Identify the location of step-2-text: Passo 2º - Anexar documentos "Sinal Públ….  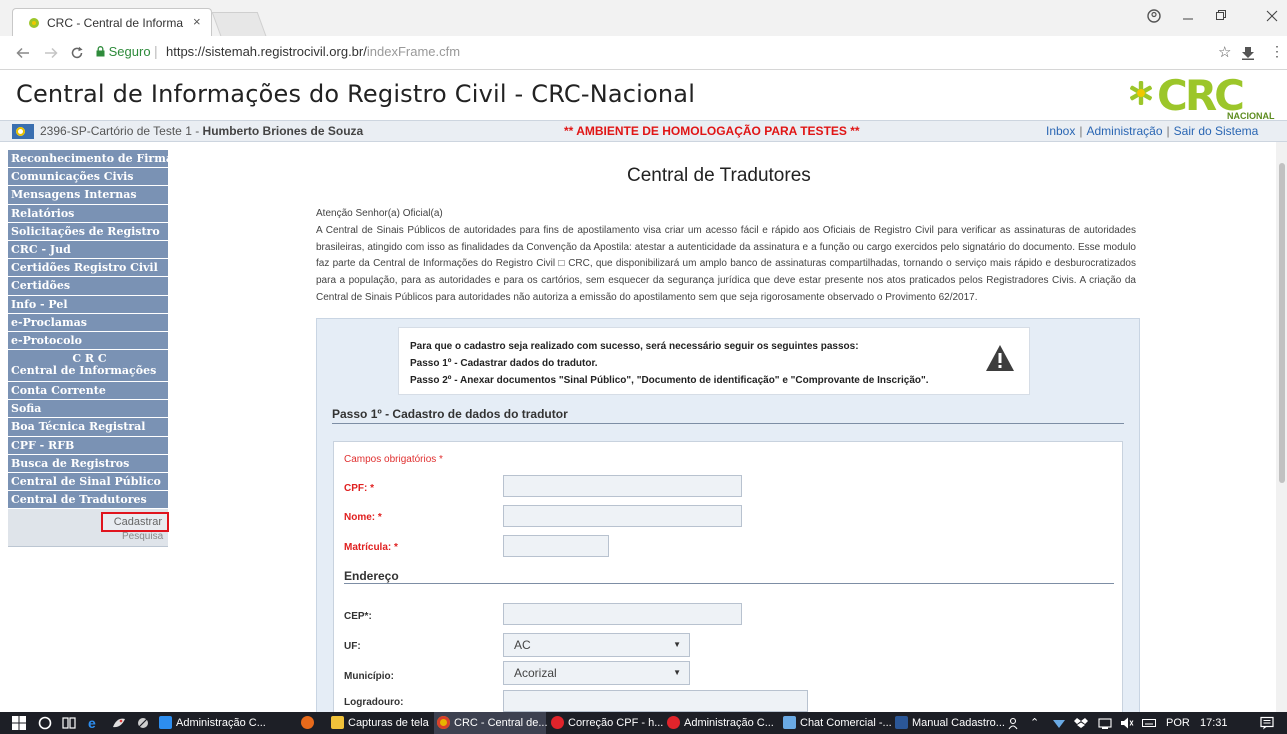
(669, 380).